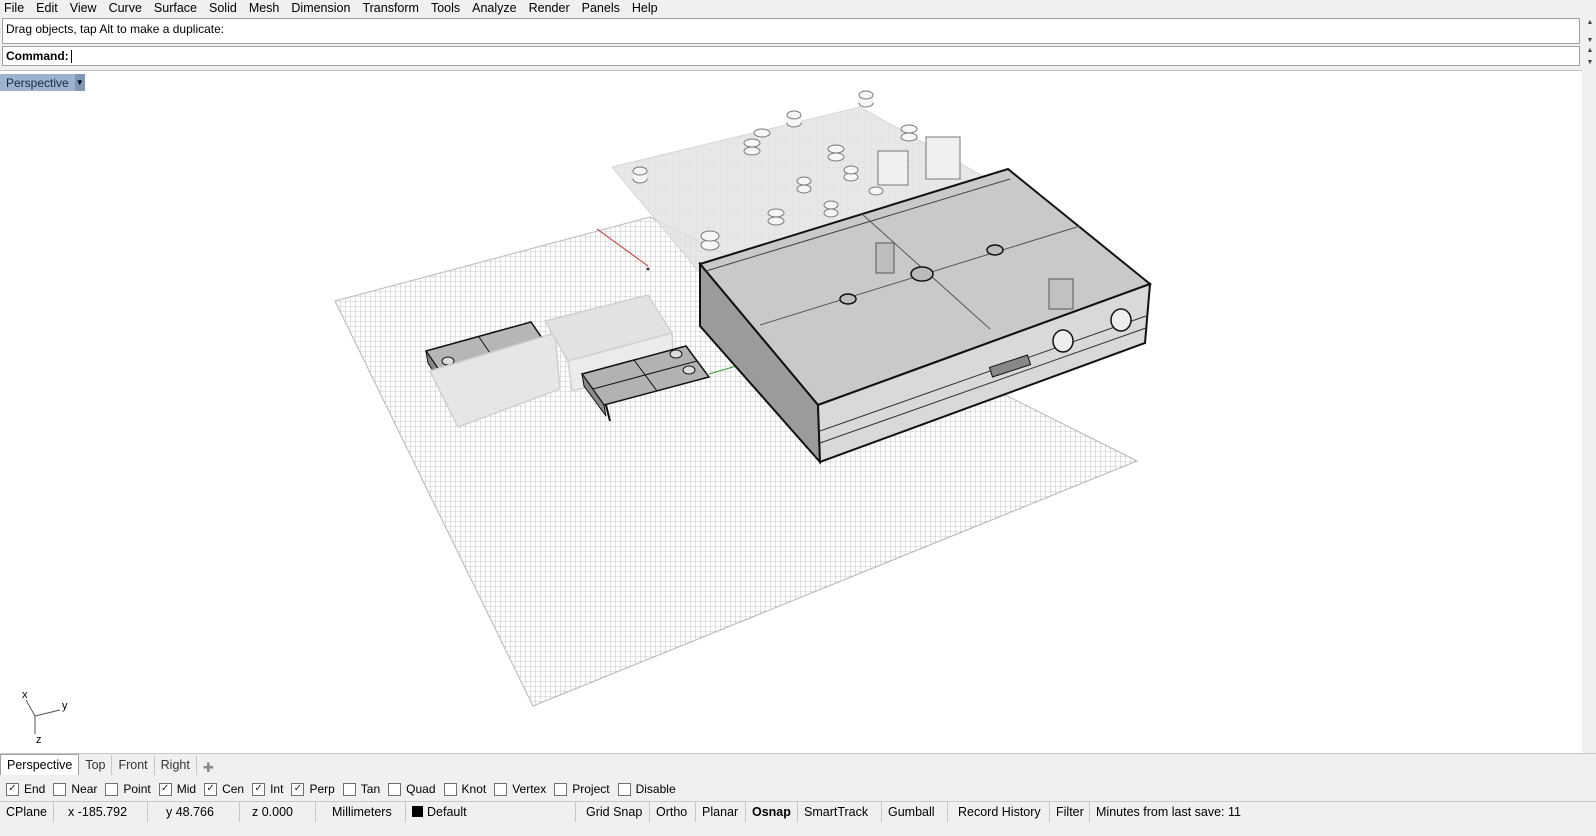 This screenshot has width=1596, height=836. Describe the element at coordinates (491, 812) in the screenshot. I see `layer-indicator: Default` at that location.